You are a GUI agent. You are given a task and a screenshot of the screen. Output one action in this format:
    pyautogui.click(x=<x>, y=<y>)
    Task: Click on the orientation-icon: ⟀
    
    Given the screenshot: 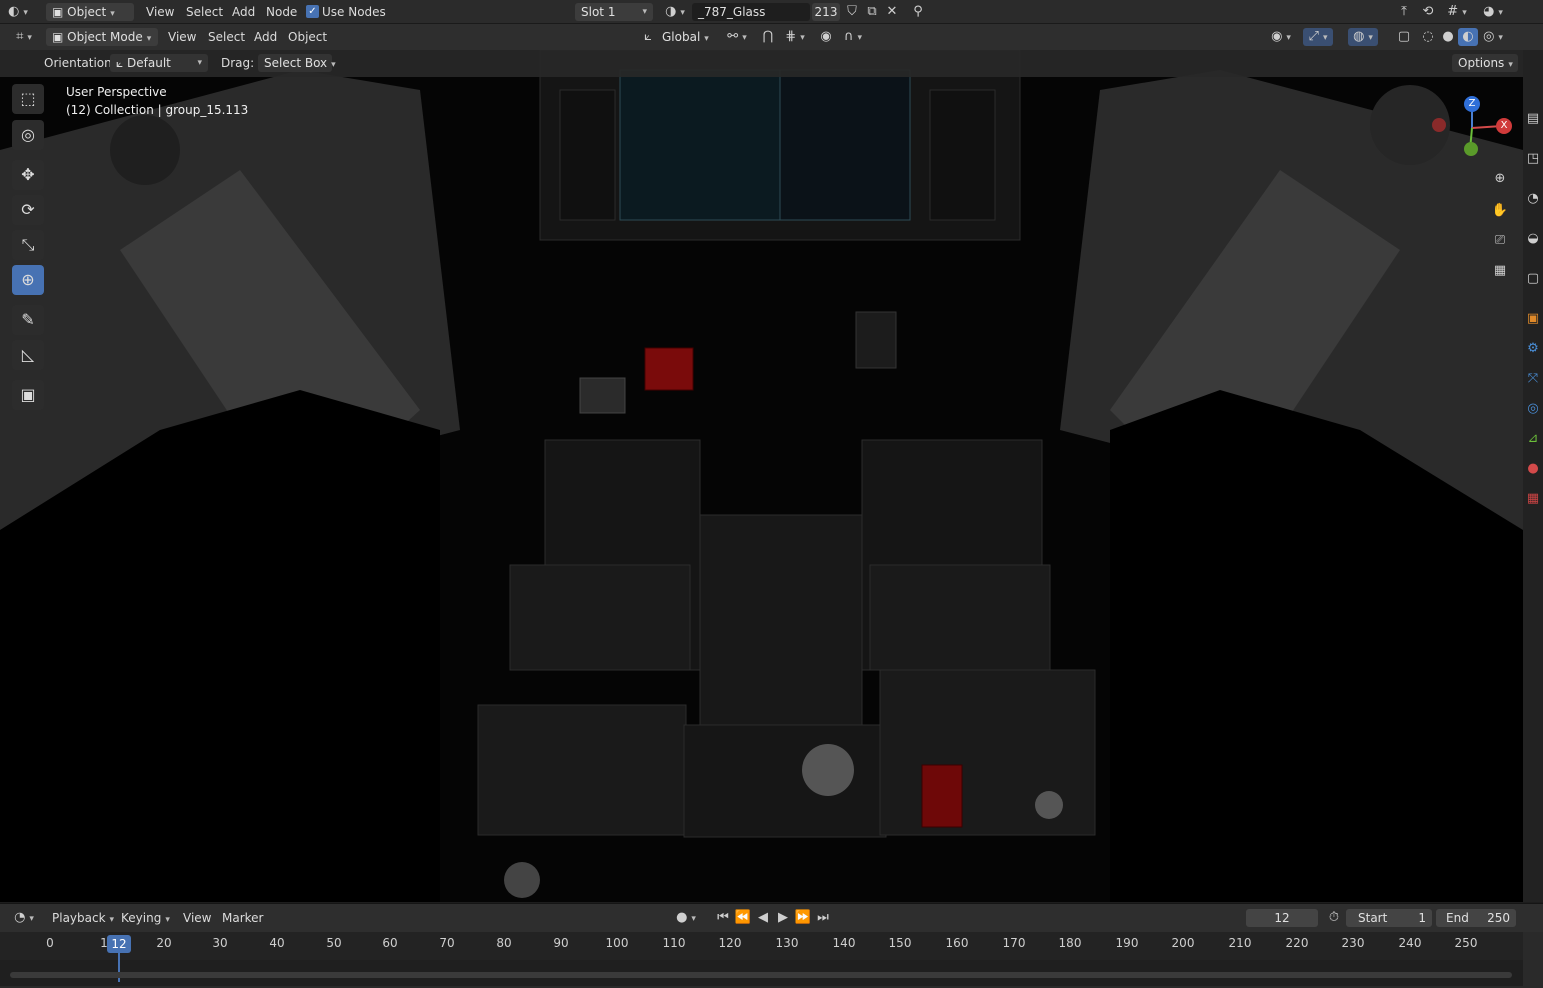 What is the action you would take?
    pyautogui.click(x=122, y=63)
    